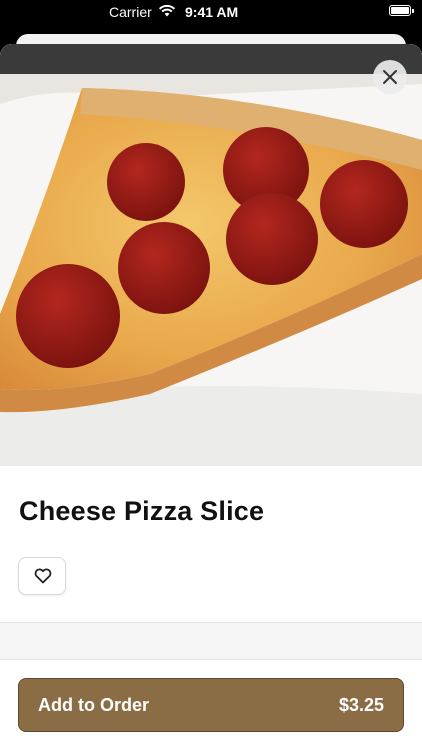  I want to click on wifi-icon, so click(167, 12).